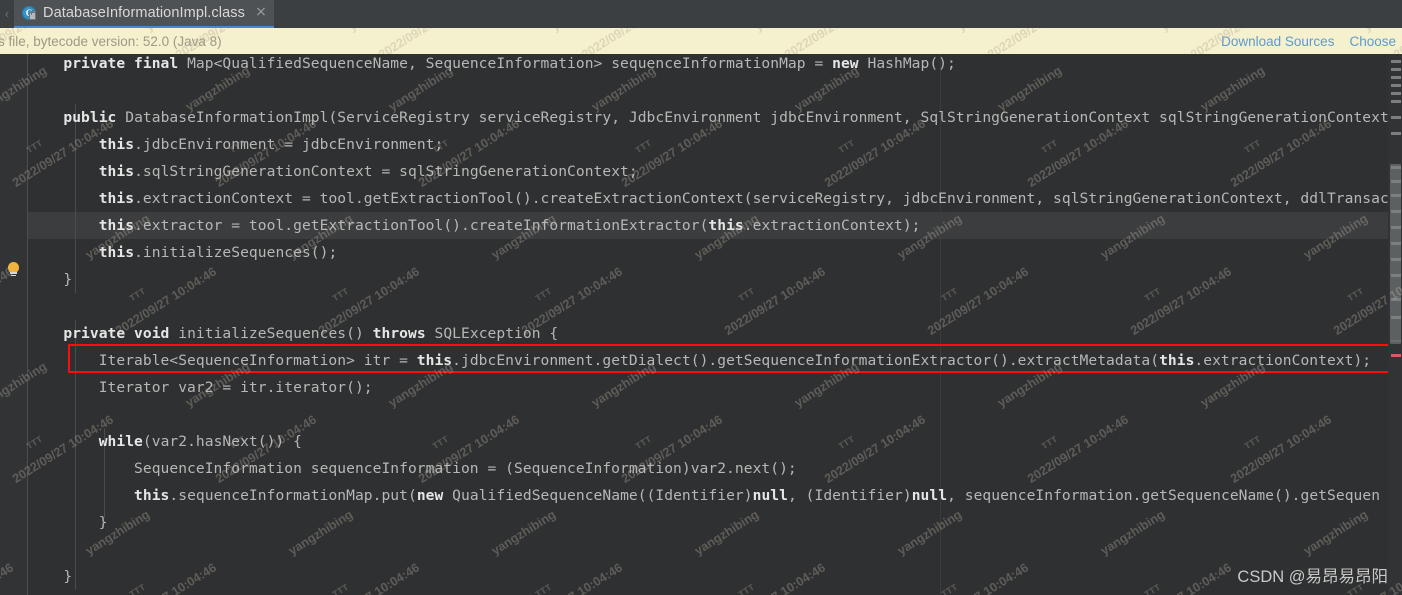  What do you see at coordinates (121, 63) in the screenshot?
I see `code-keyword: private final` at bounding box center [121, 63].